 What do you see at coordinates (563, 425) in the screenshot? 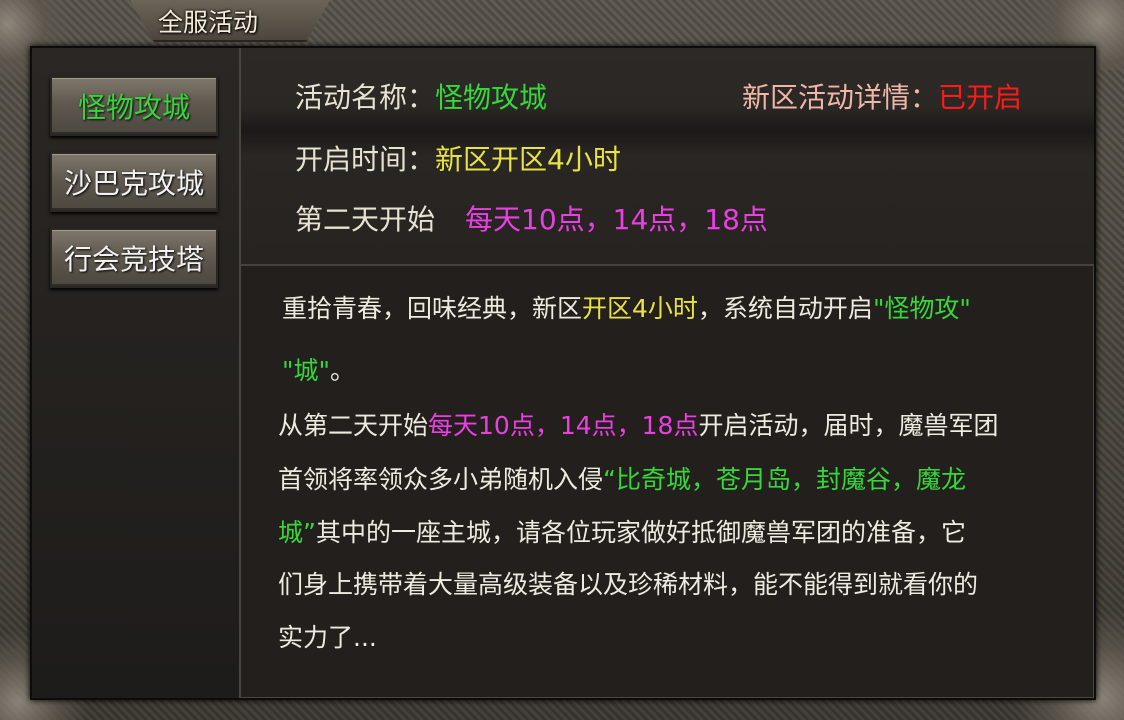
I see `description-highlight: 每天10点，14点，18点` at bounding box center [563, 425].